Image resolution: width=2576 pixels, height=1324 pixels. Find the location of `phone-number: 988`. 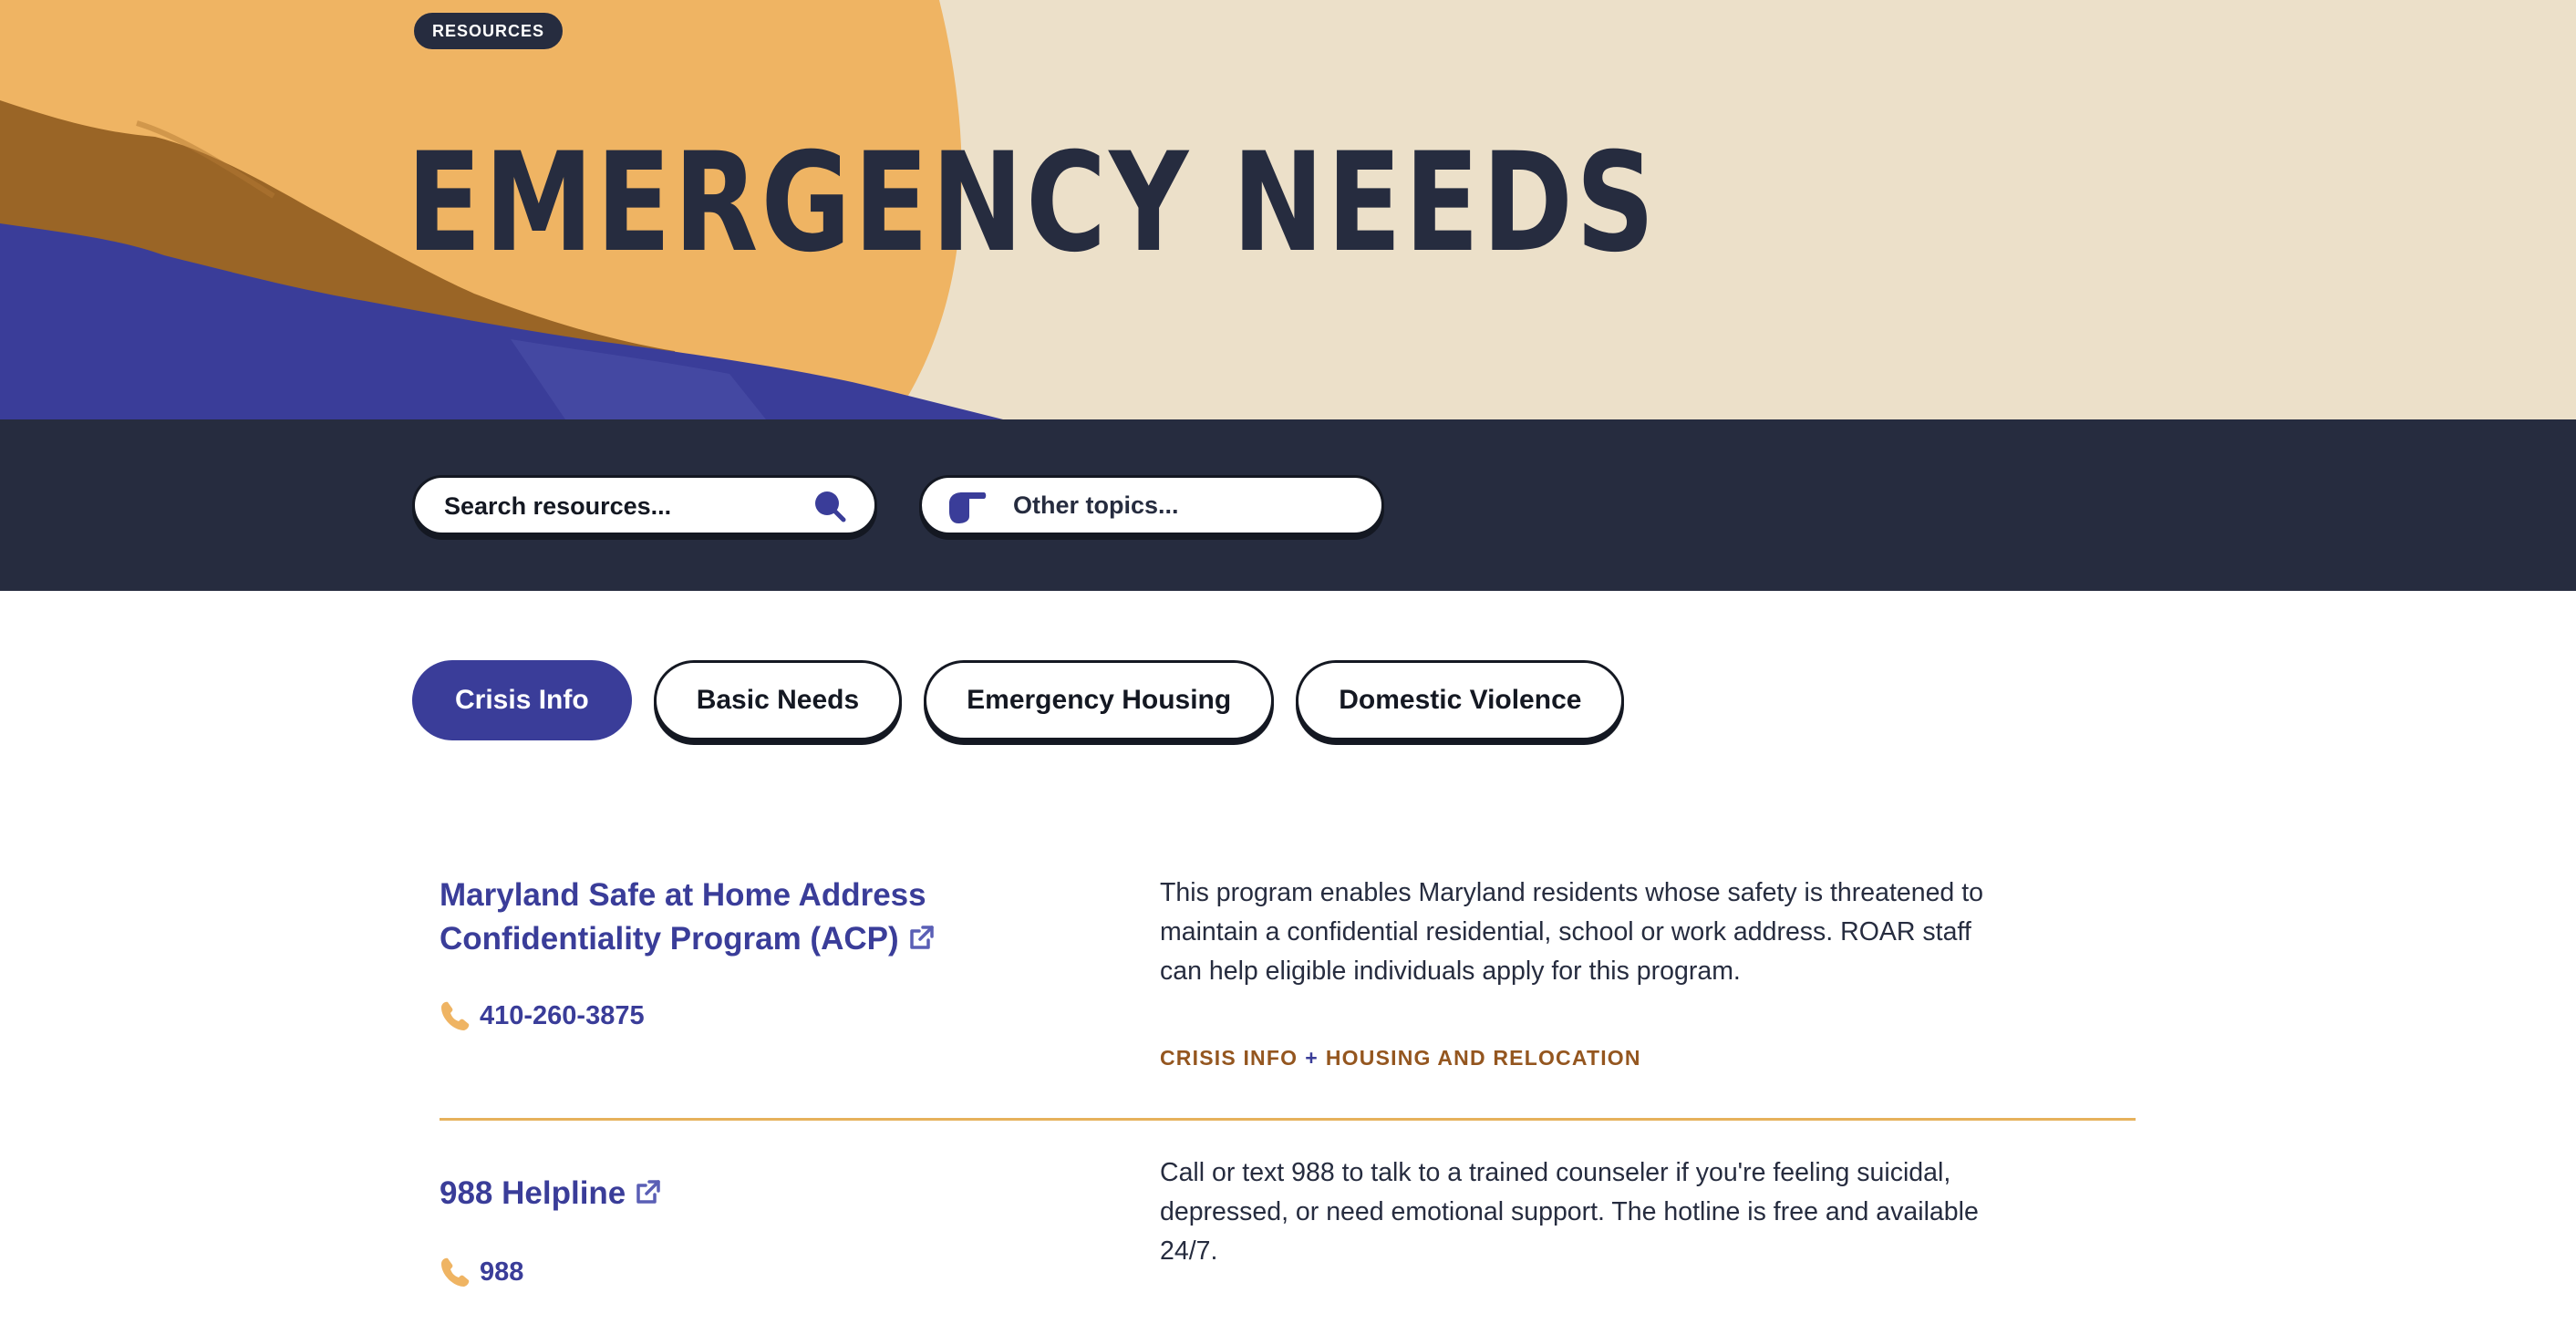

phone-number: 988 is located at coordinates (501, 1272).